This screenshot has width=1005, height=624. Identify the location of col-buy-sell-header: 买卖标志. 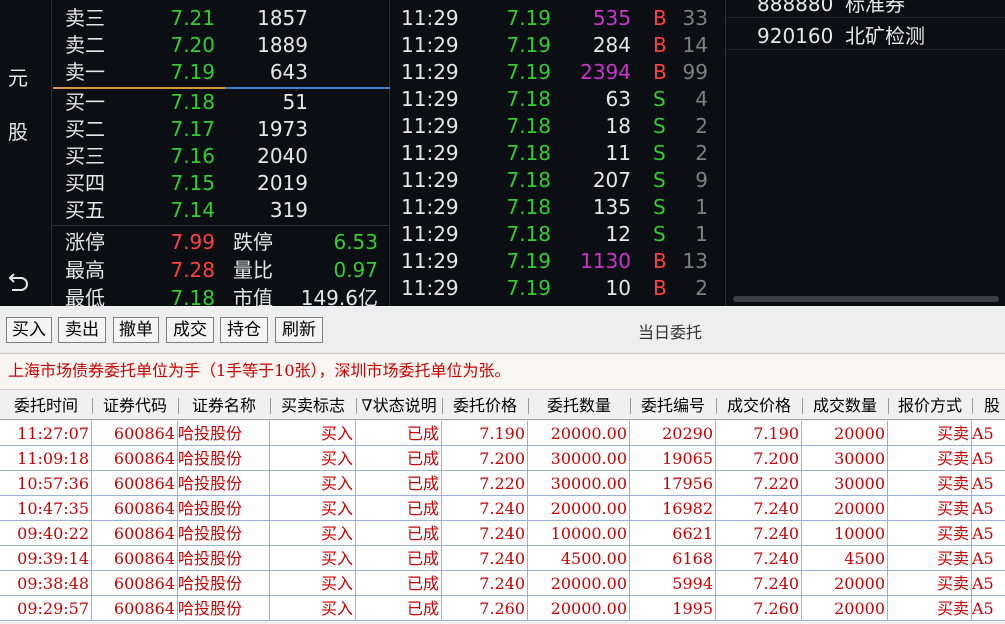
(313, 406).